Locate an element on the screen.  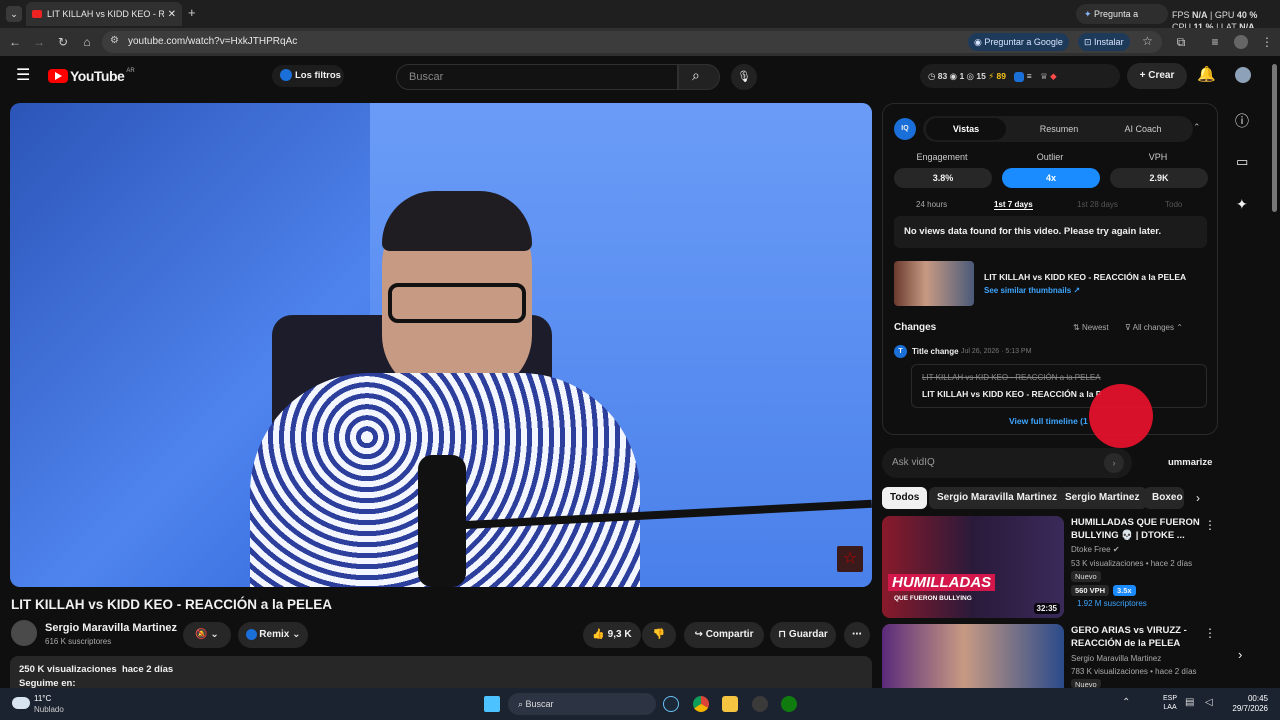
view-timeline-link: View full timeline (1 is located at coordinates (1048, 421).